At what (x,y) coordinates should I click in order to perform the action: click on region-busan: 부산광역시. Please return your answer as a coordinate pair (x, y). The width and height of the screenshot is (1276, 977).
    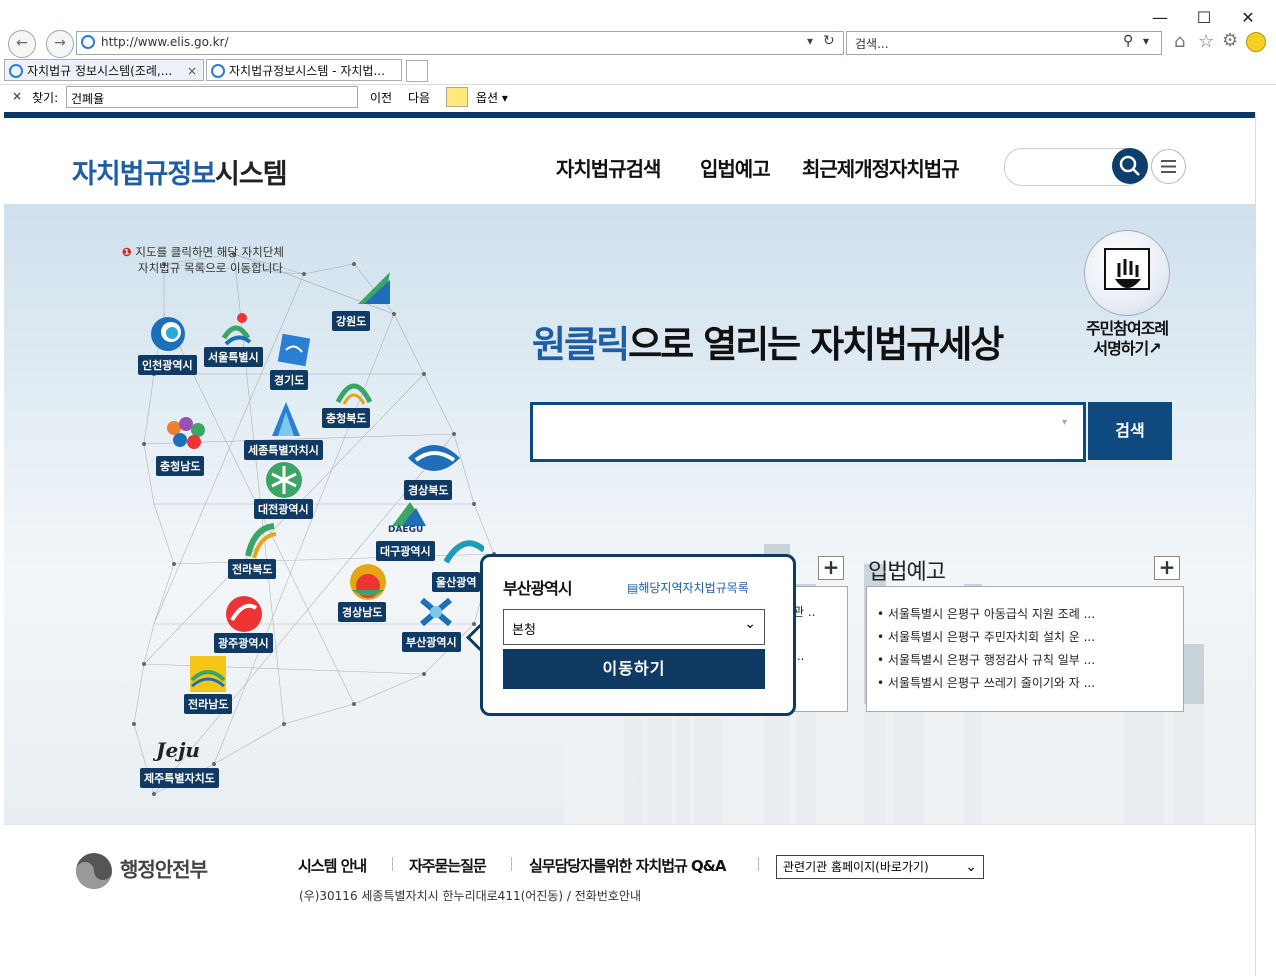
    Looking at the image, I should click on (431, 642).